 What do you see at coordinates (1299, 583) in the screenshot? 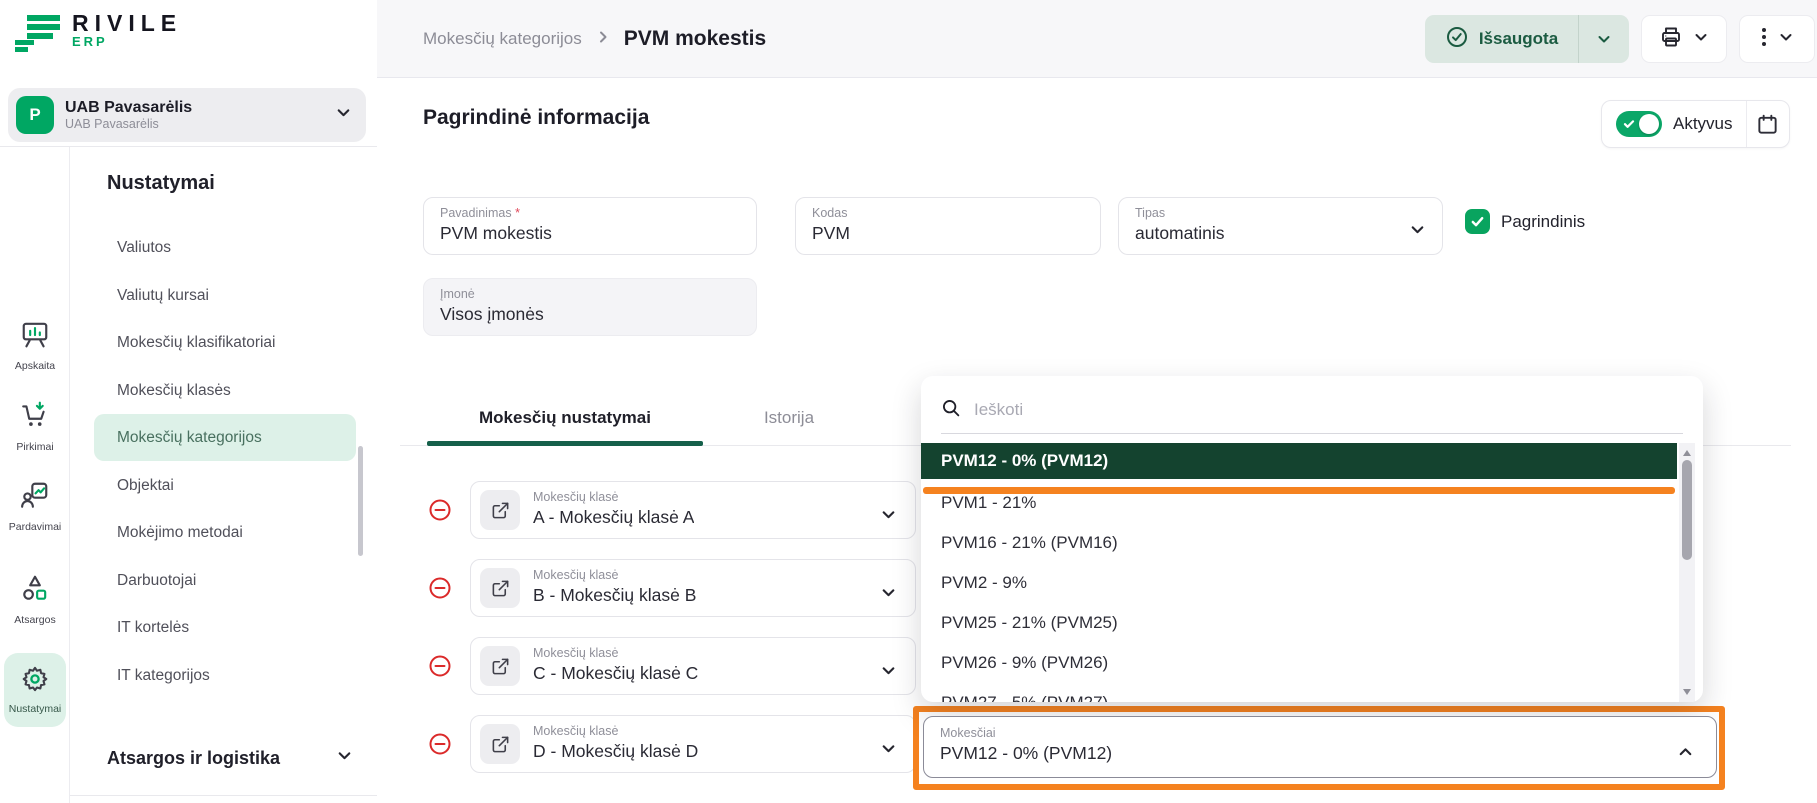
I see `dropdown-option: PVM2 - 9%` at bounding box center [1299, 583].